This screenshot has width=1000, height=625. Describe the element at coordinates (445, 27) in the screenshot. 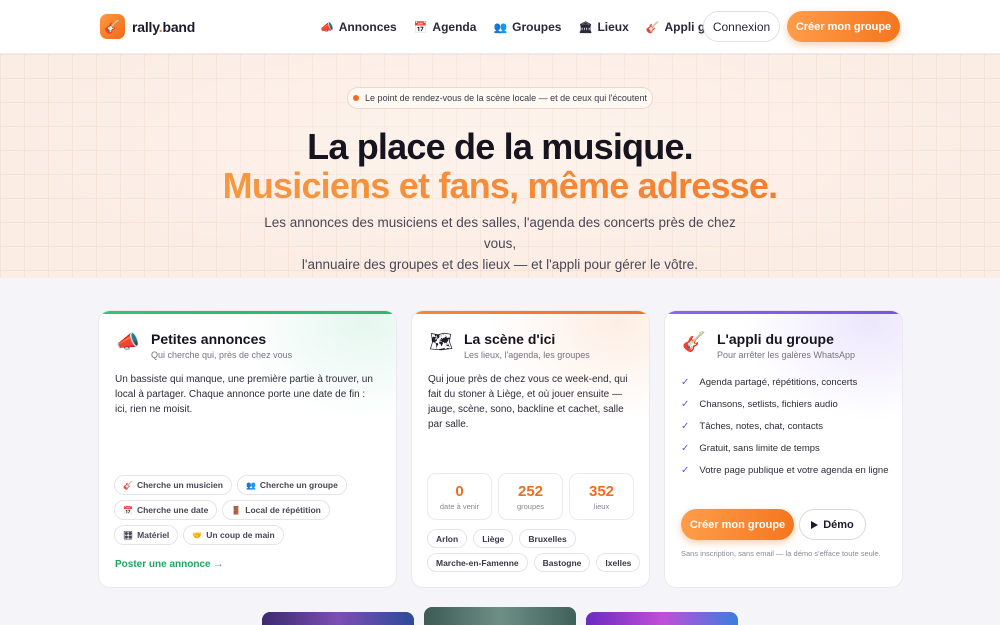

I see `nav-link-agenda: 📅 Agenda` at that location.